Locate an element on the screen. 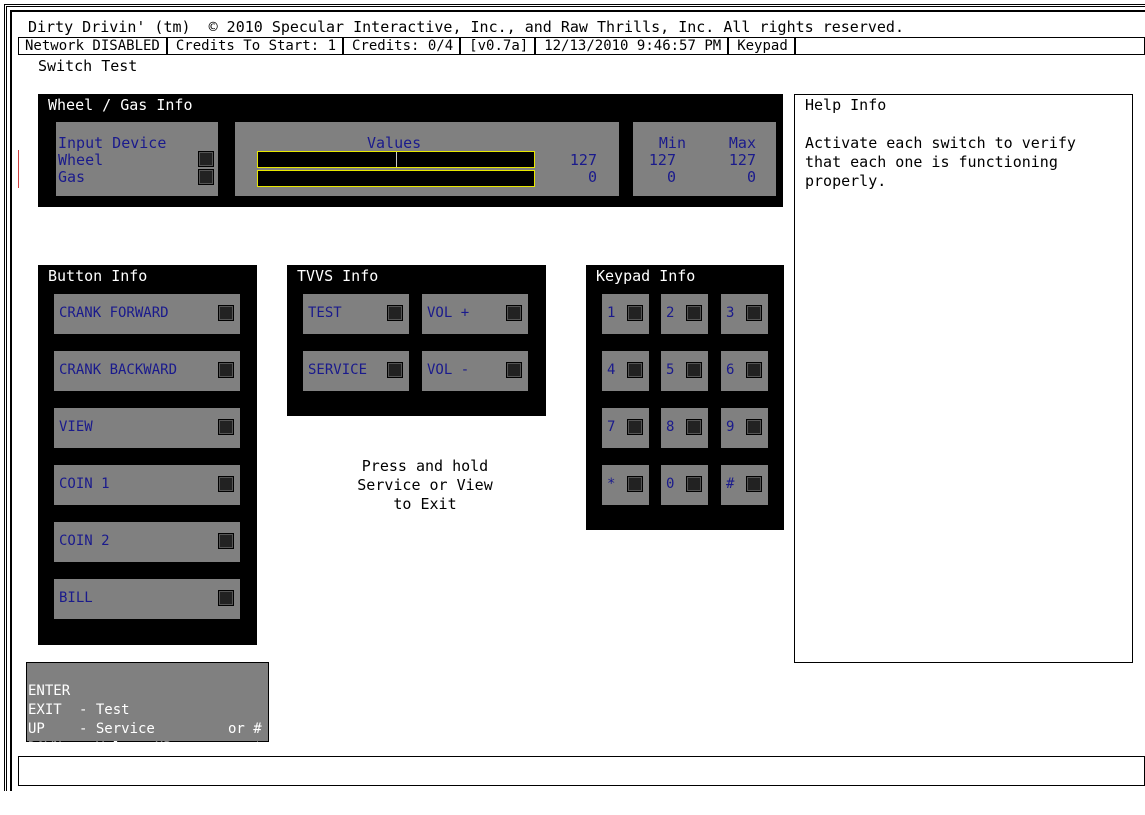 Image resolution: width=1145 pixels, height=815 pixels. key-help-alt: or # is located at coordinates (245, 729).